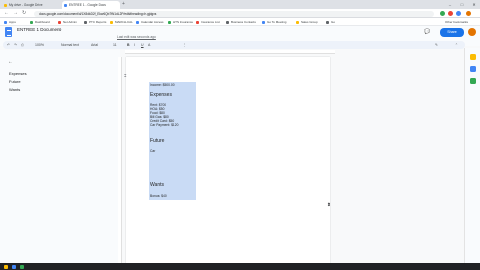  Describe the element at coordinates (22, 45) in the screenshot. I see `print-icon: ⎙` at that location.